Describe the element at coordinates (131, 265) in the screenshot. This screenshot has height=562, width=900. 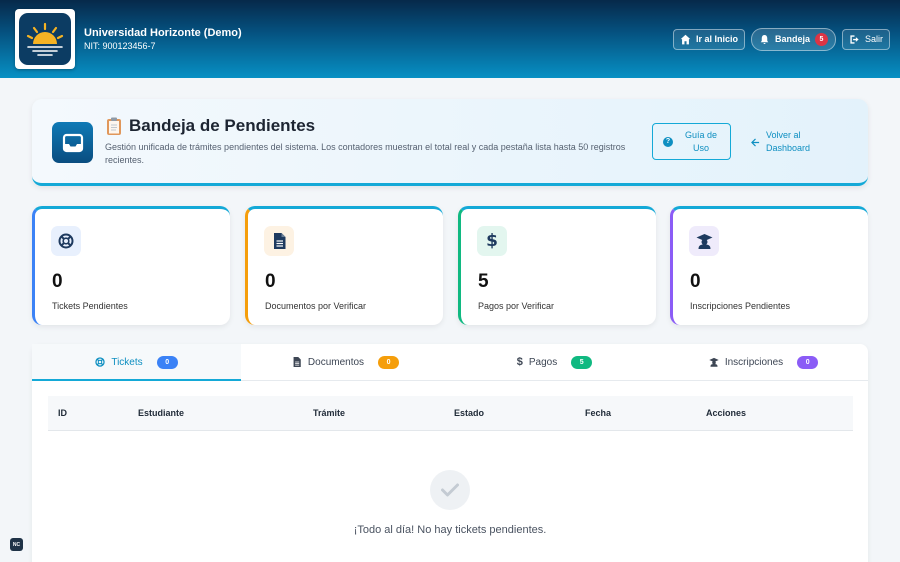
I see `stat-card-tickets: 0 Tickets Pendientes` at that location.